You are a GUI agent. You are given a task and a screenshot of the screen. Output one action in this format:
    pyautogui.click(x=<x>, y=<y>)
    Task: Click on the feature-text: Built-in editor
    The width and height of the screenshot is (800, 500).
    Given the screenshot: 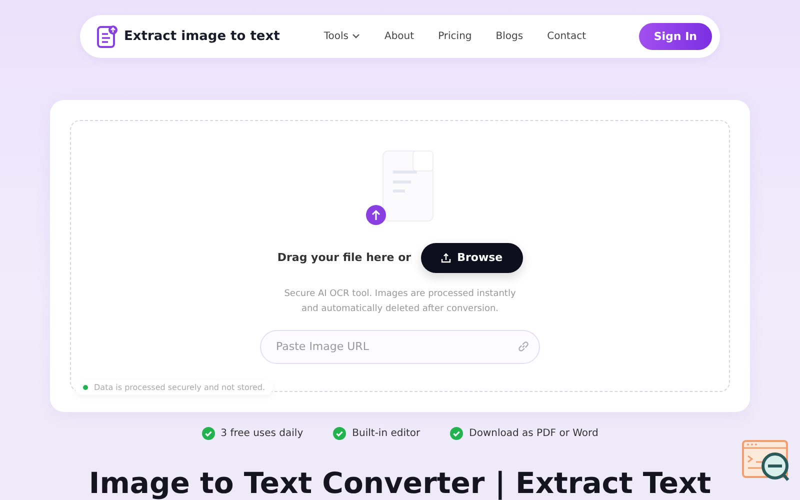 What is the action you would take?
    pyautogui.click(x=386, y=433)
    